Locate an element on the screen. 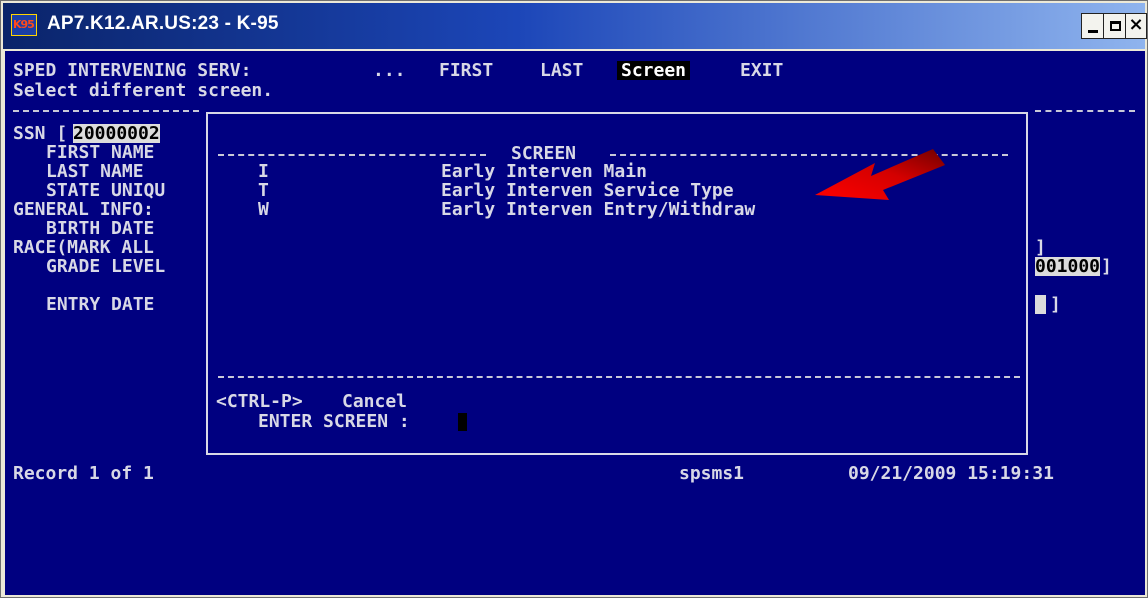  option-early-interven-main: Early Interven Main is located at coordinates (544, 171).